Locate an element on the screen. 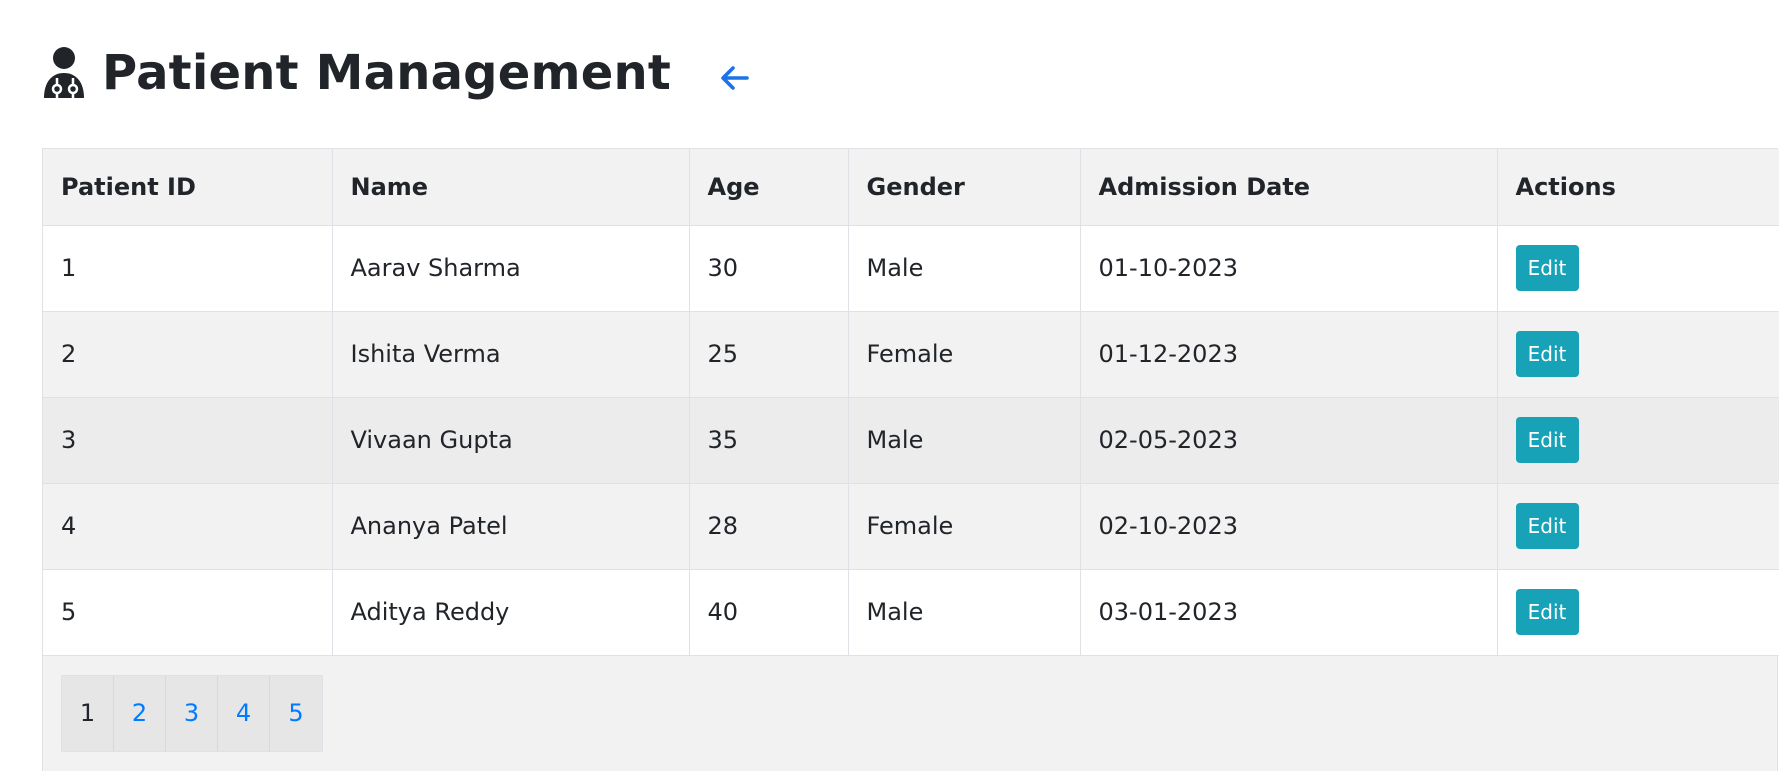 The image size is (1790, 771). table-row: 4 Ananya Patel 28 Female 02-10-2023 Edit is located at coordinates (911, 526).